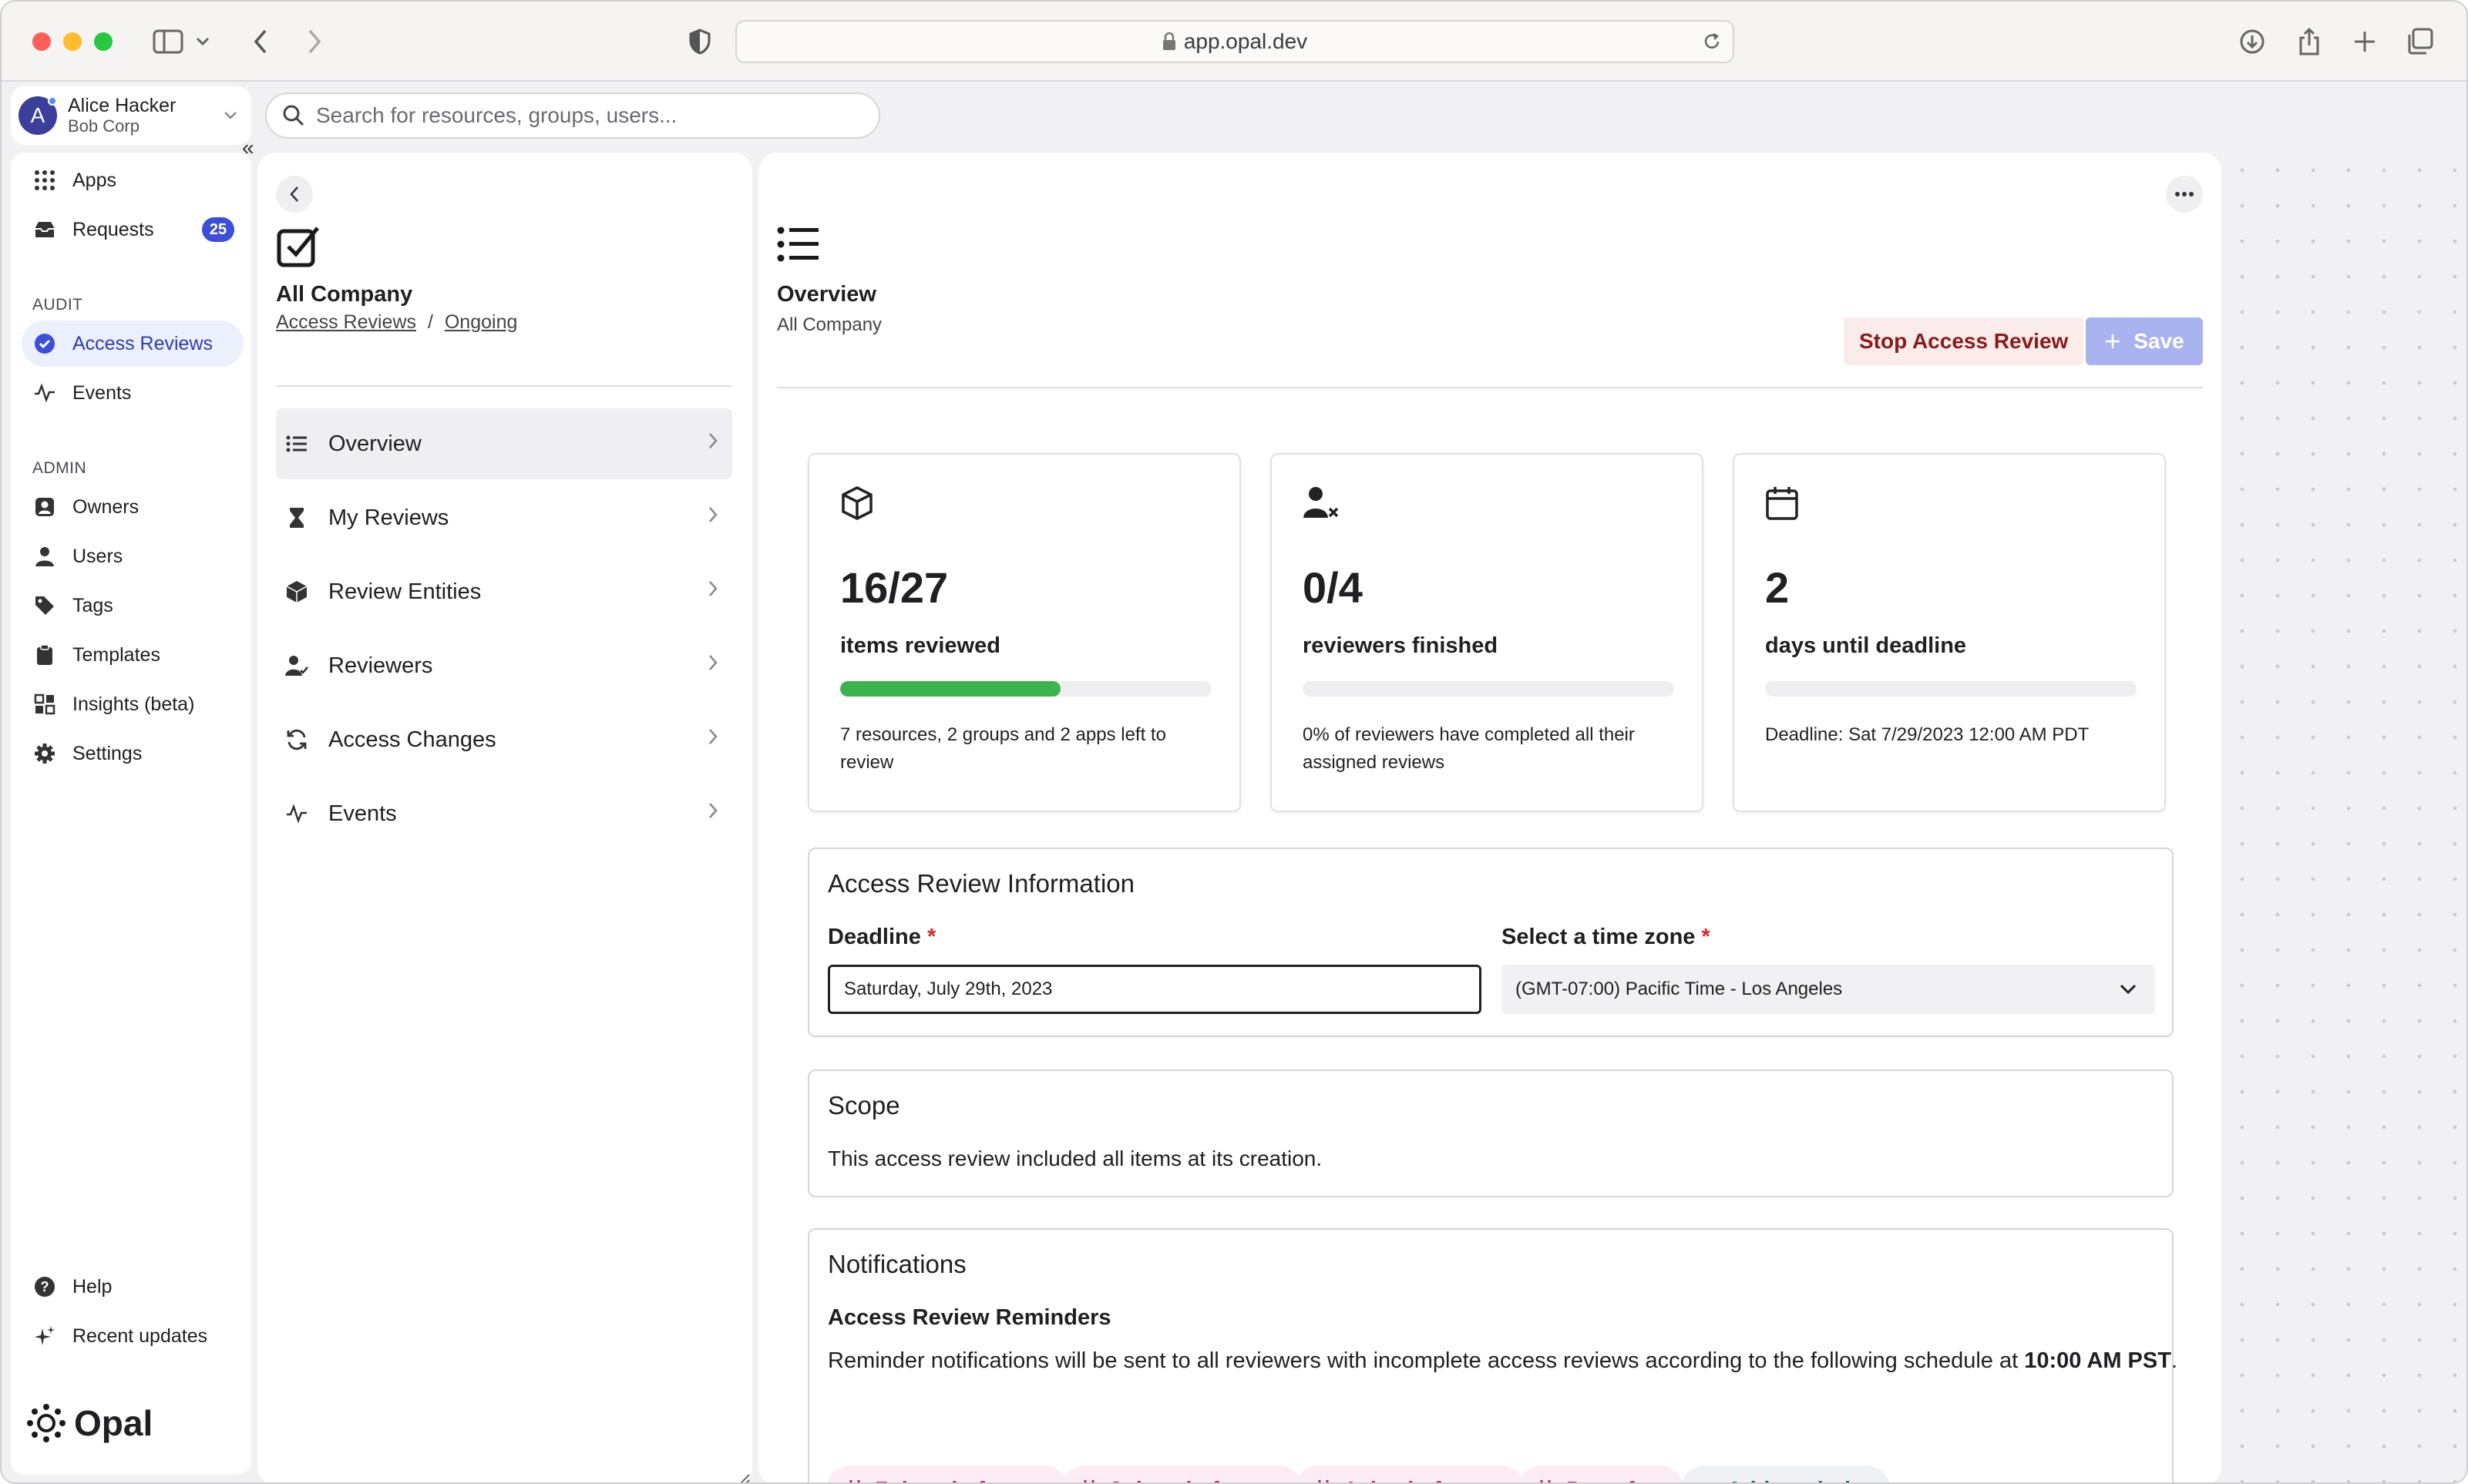 This screenshot has height=1484, width=2468. What do you see at coordinates (1321, 503) in the screenshot?
I see `user-x-icon` at bounding box center [1321, 503].